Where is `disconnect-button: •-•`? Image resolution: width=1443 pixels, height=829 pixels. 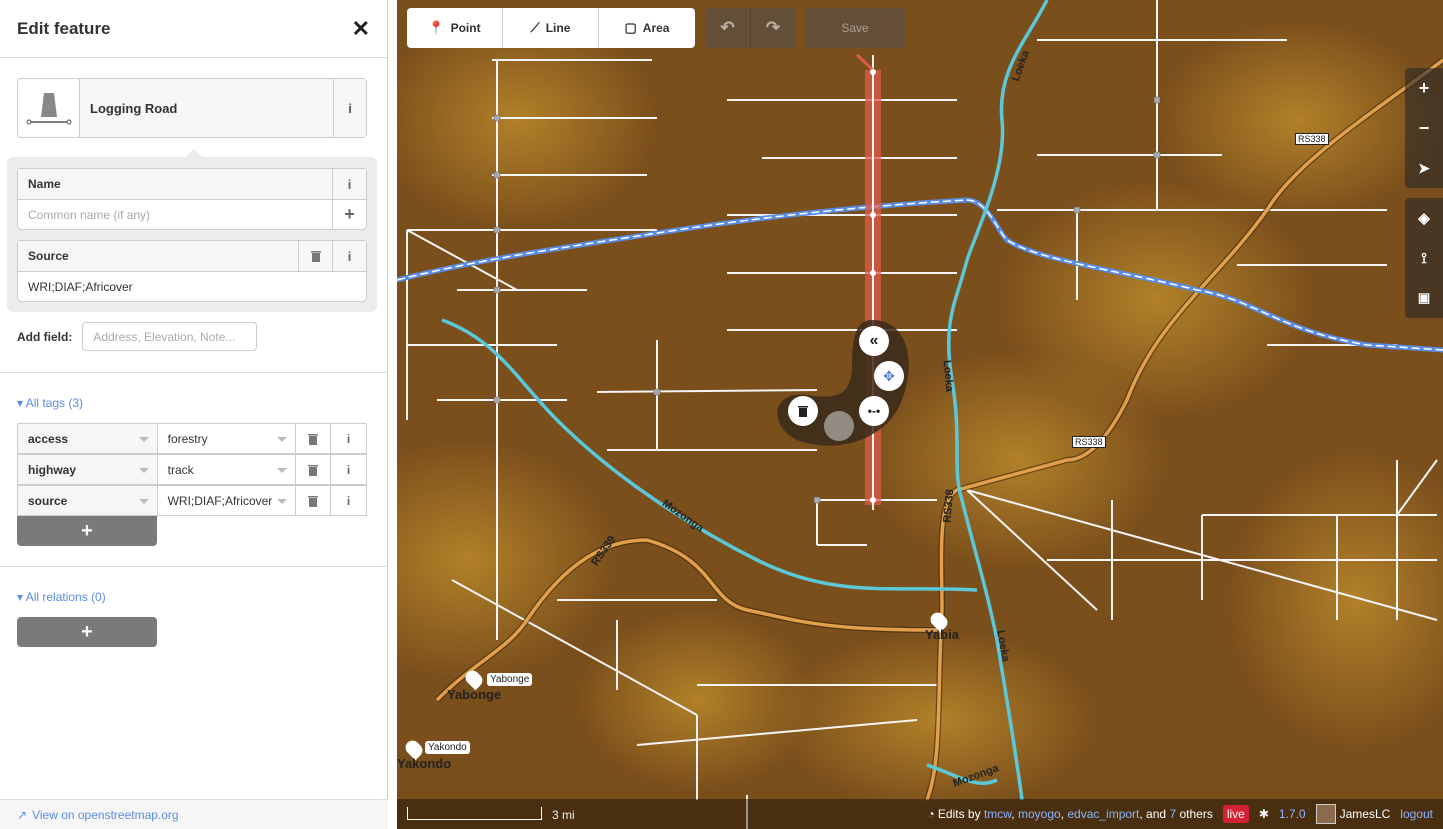 disconnect-button: •-• is located at coordinates (874, 411).